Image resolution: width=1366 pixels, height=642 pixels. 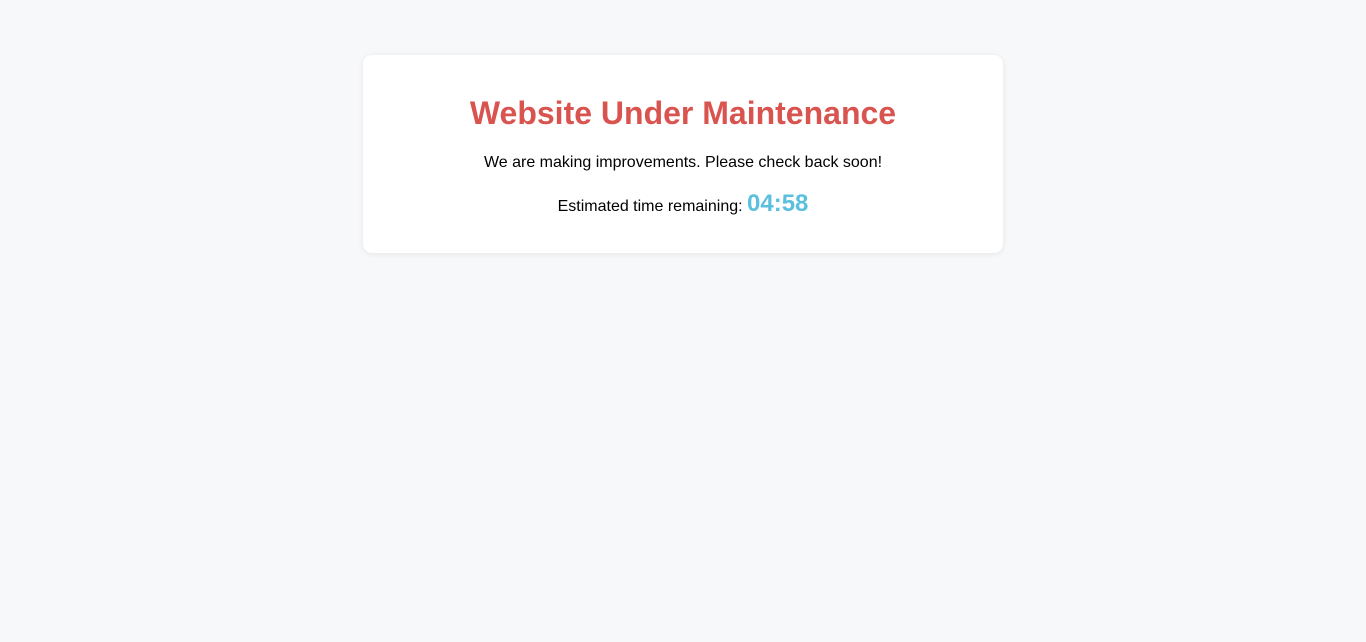 I want to click on page-title: Website Under Maintenance, so click(x=683, y=113).